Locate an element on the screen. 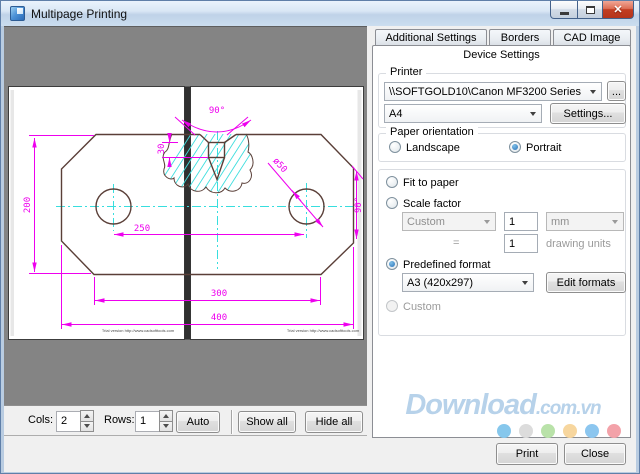  dim-bottom-edge-label: 300 is located at coordinates (219, 294).